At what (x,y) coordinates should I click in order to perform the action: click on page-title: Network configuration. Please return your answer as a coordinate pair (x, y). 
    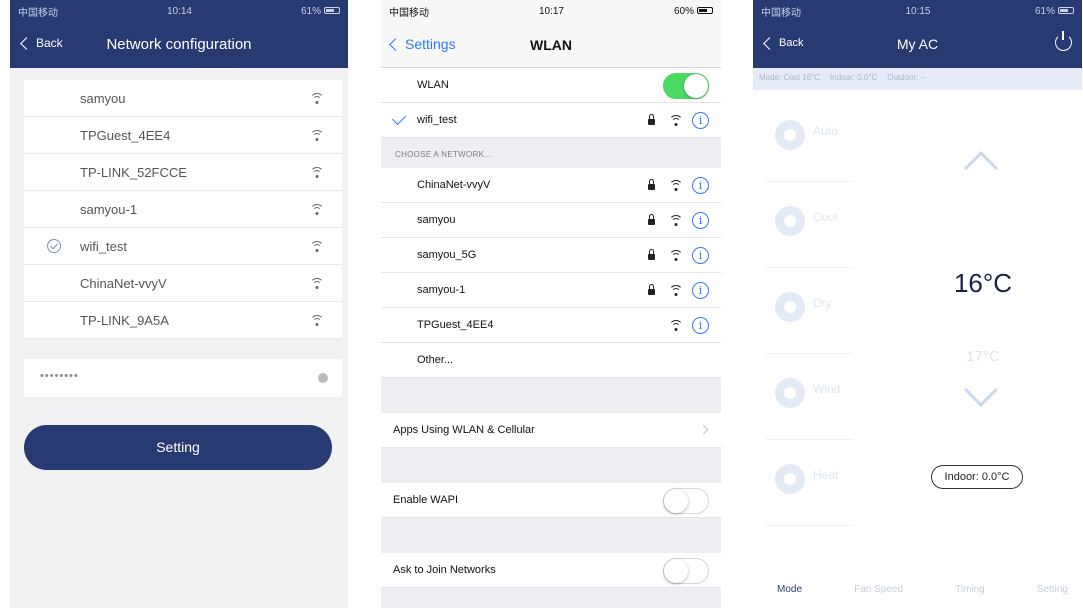
    Looking at the image, I should click on (179, 44).